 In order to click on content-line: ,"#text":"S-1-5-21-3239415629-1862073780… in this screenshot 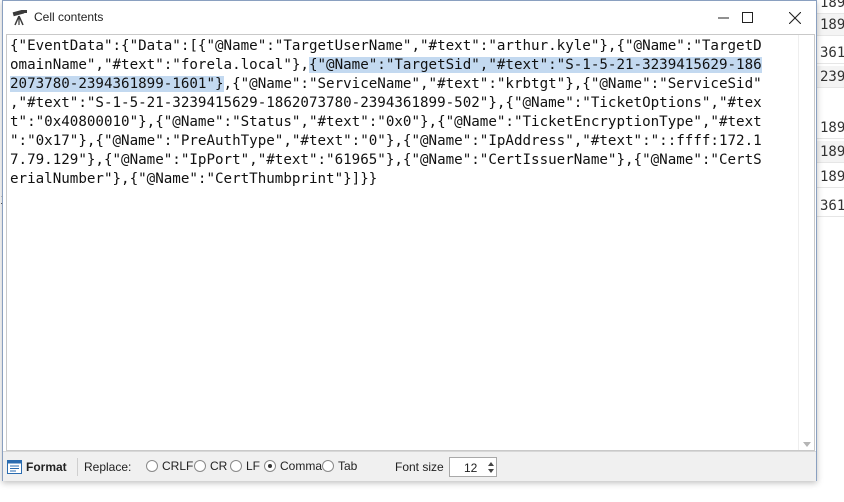, I will do `click(386, 103)`.